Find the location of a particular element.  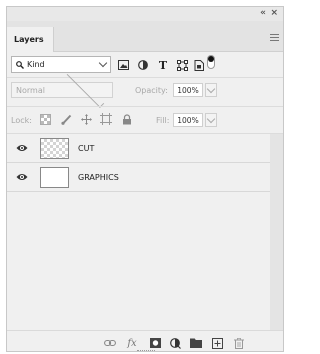

add-mask-icon is located at coordinates (155, 343).